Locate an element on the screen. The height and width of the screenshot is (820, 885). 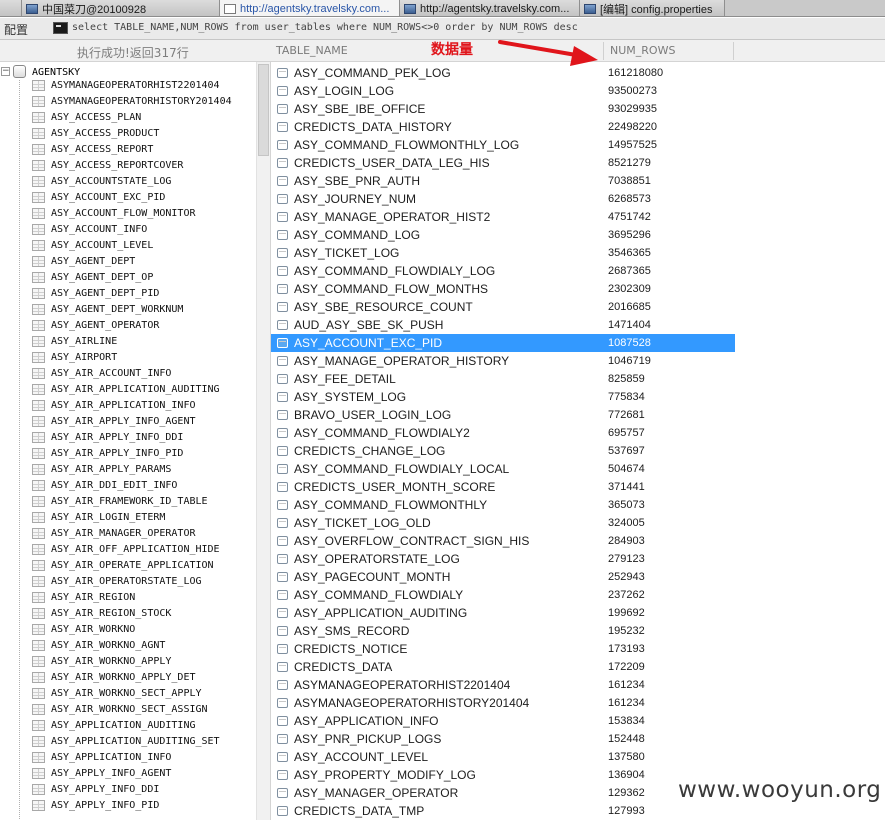
tree-item: ASY_AIR_WORKNO_APPLY_DET is located at coordinates (131, 678).